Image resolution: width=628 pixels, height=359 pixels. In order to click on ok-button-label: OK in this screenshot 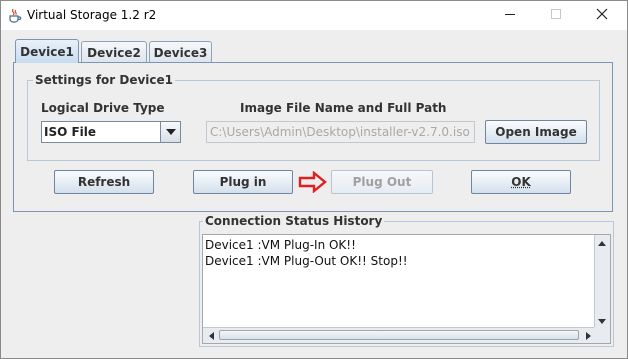, I will do `click(521, 182)`.